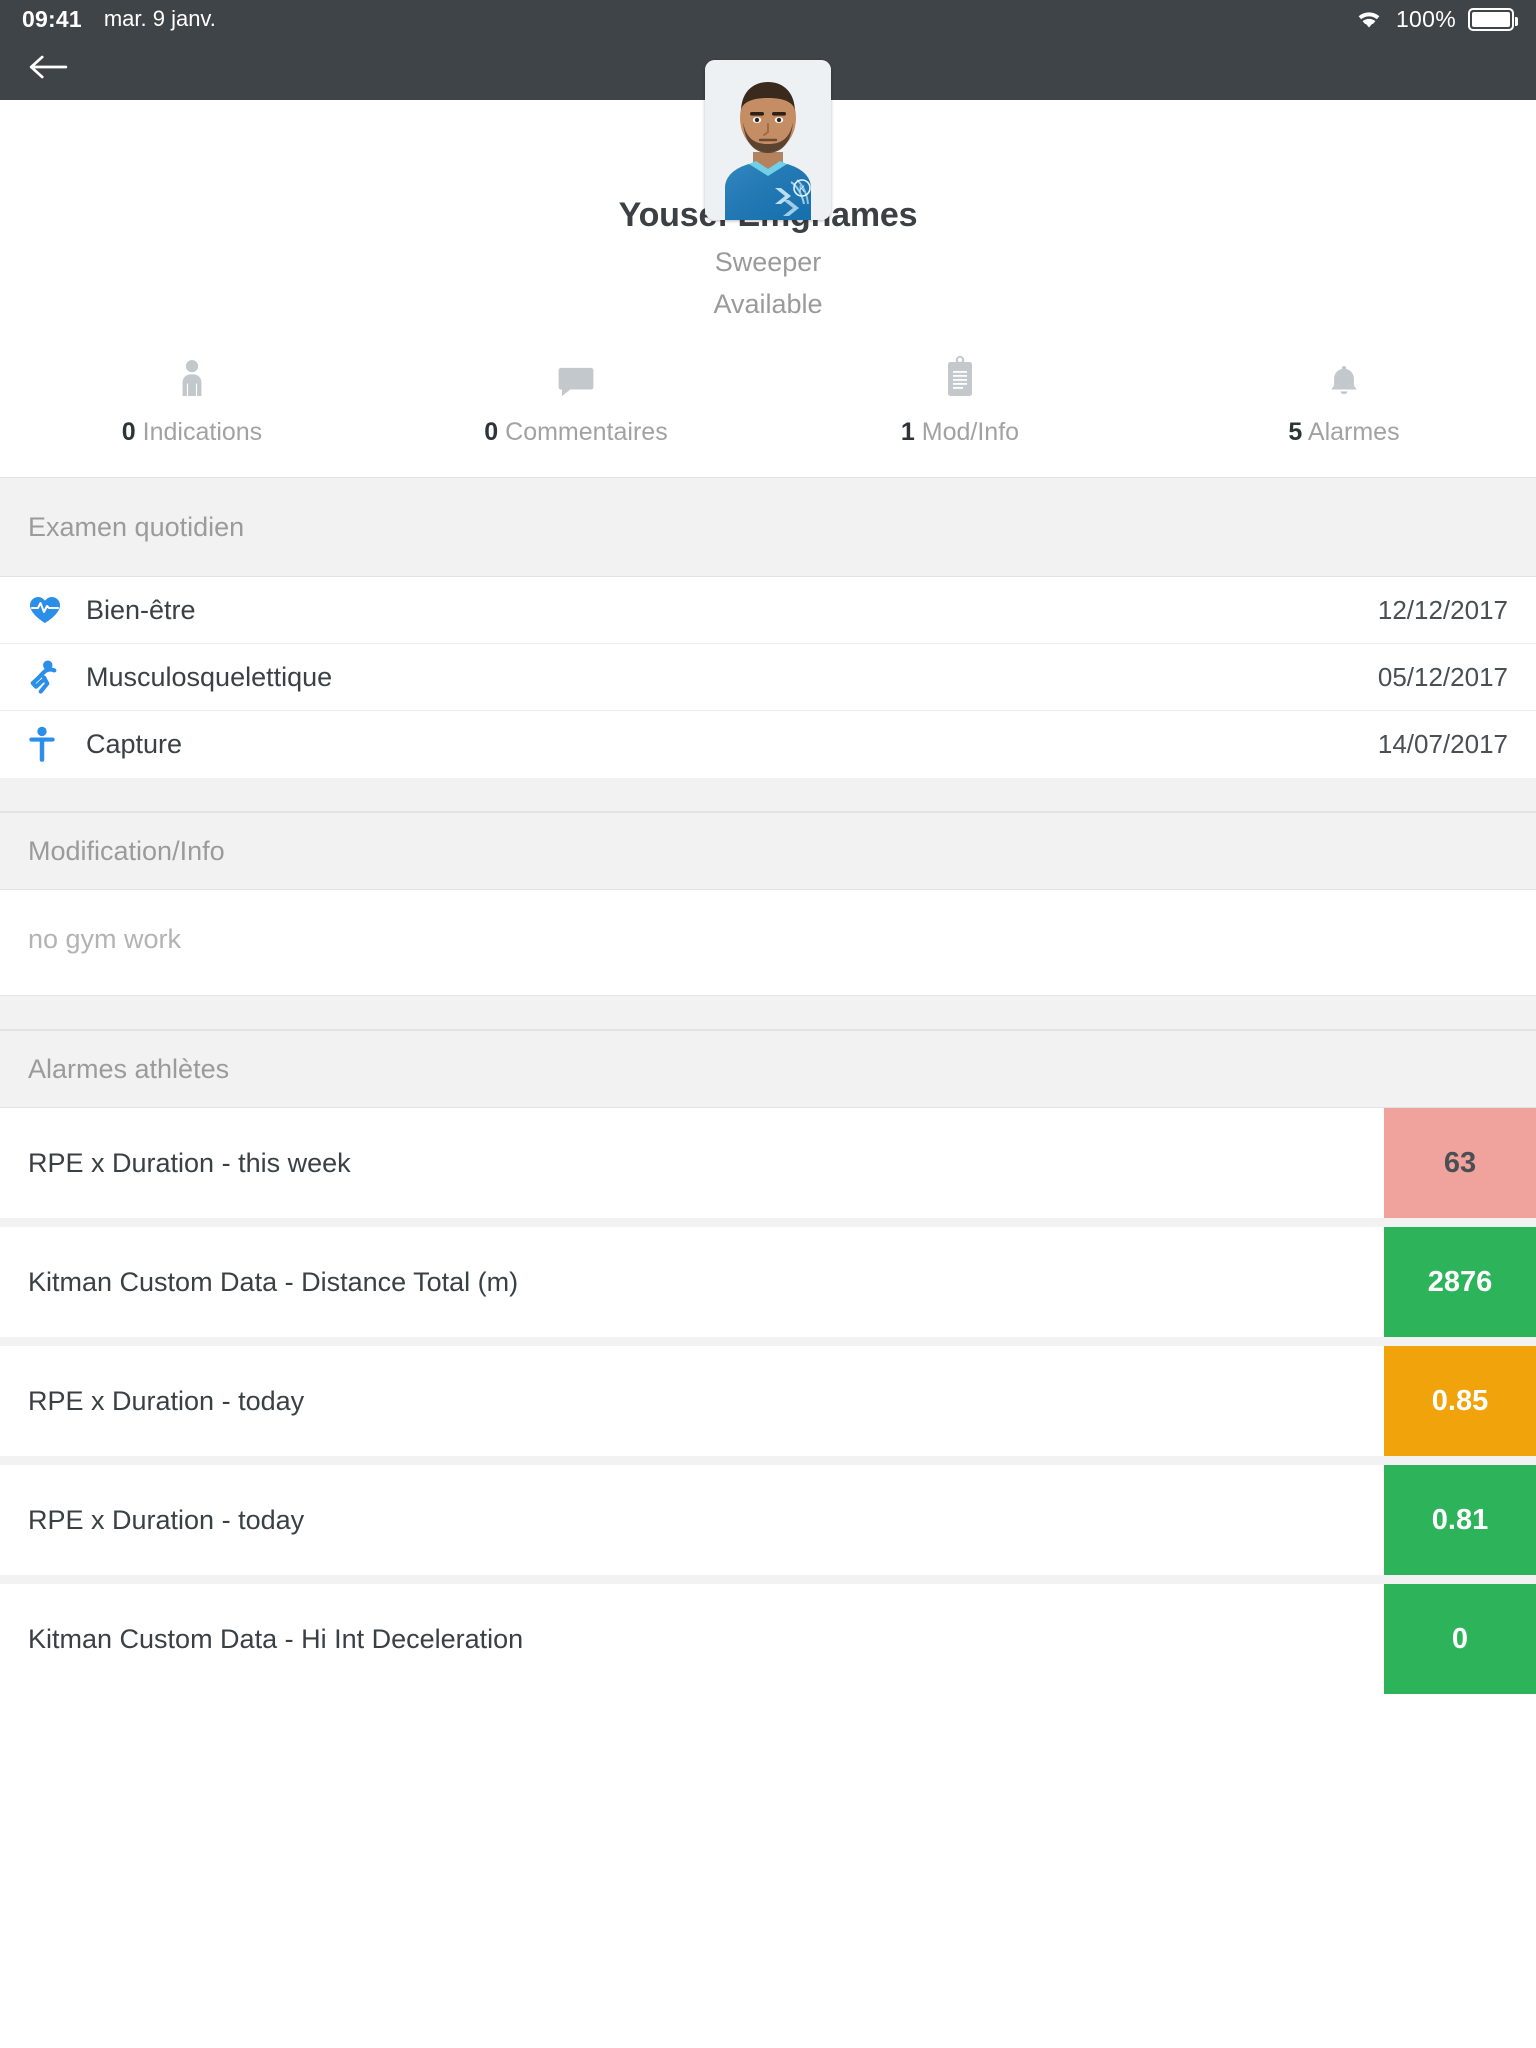  What do you see at coordinates (1460, 1401) in the screenshot?
I see `alarm-value-badge: 0.85` at bounding box center [1460, 1401].